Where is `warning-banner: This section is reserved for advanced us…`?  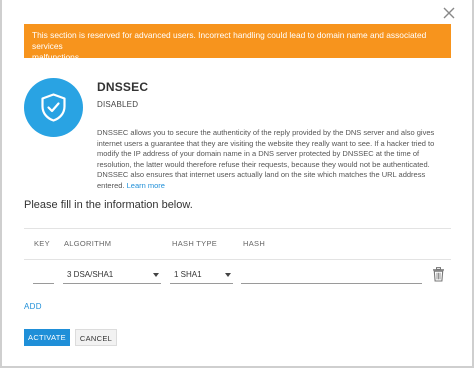
warning-banner: This section is reserved for advanced us… is located at coordinates (237, 43).